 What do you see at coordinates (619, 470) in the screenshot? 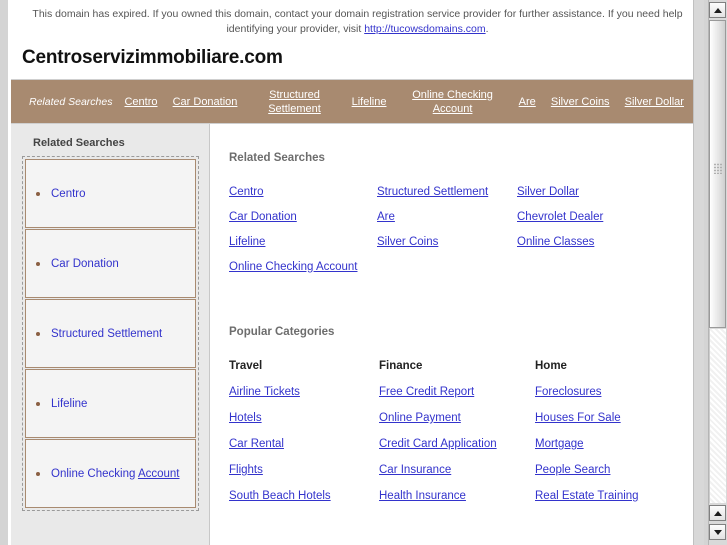
I see `category-link-people-search: People Search` at bounding box center [619, 470].